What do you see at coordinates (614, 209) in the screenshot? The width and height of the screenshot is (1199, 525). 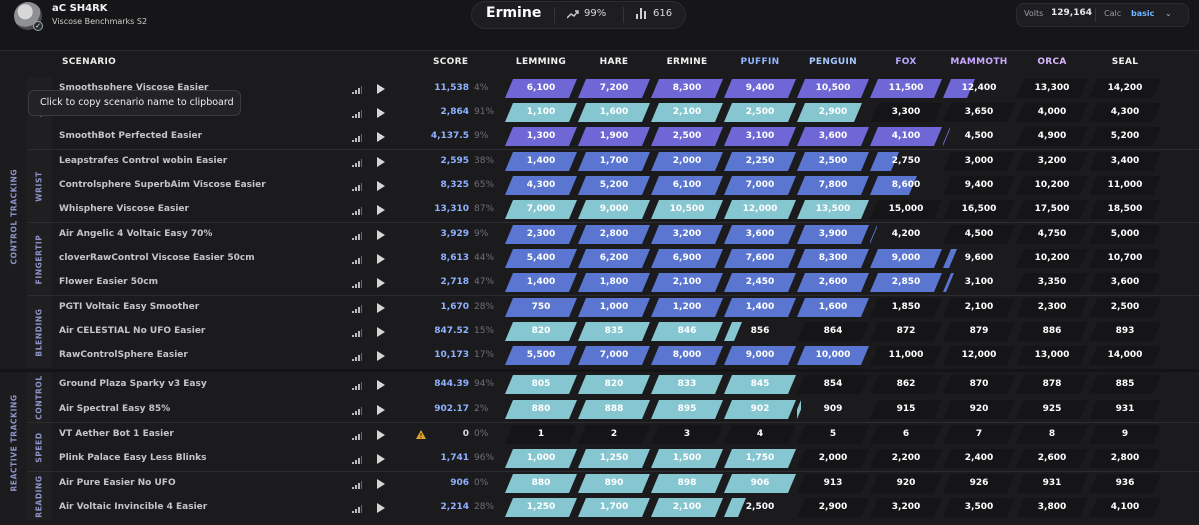 I see `rank-threshold-cell: 9,000` at bounding box center [614, 209].